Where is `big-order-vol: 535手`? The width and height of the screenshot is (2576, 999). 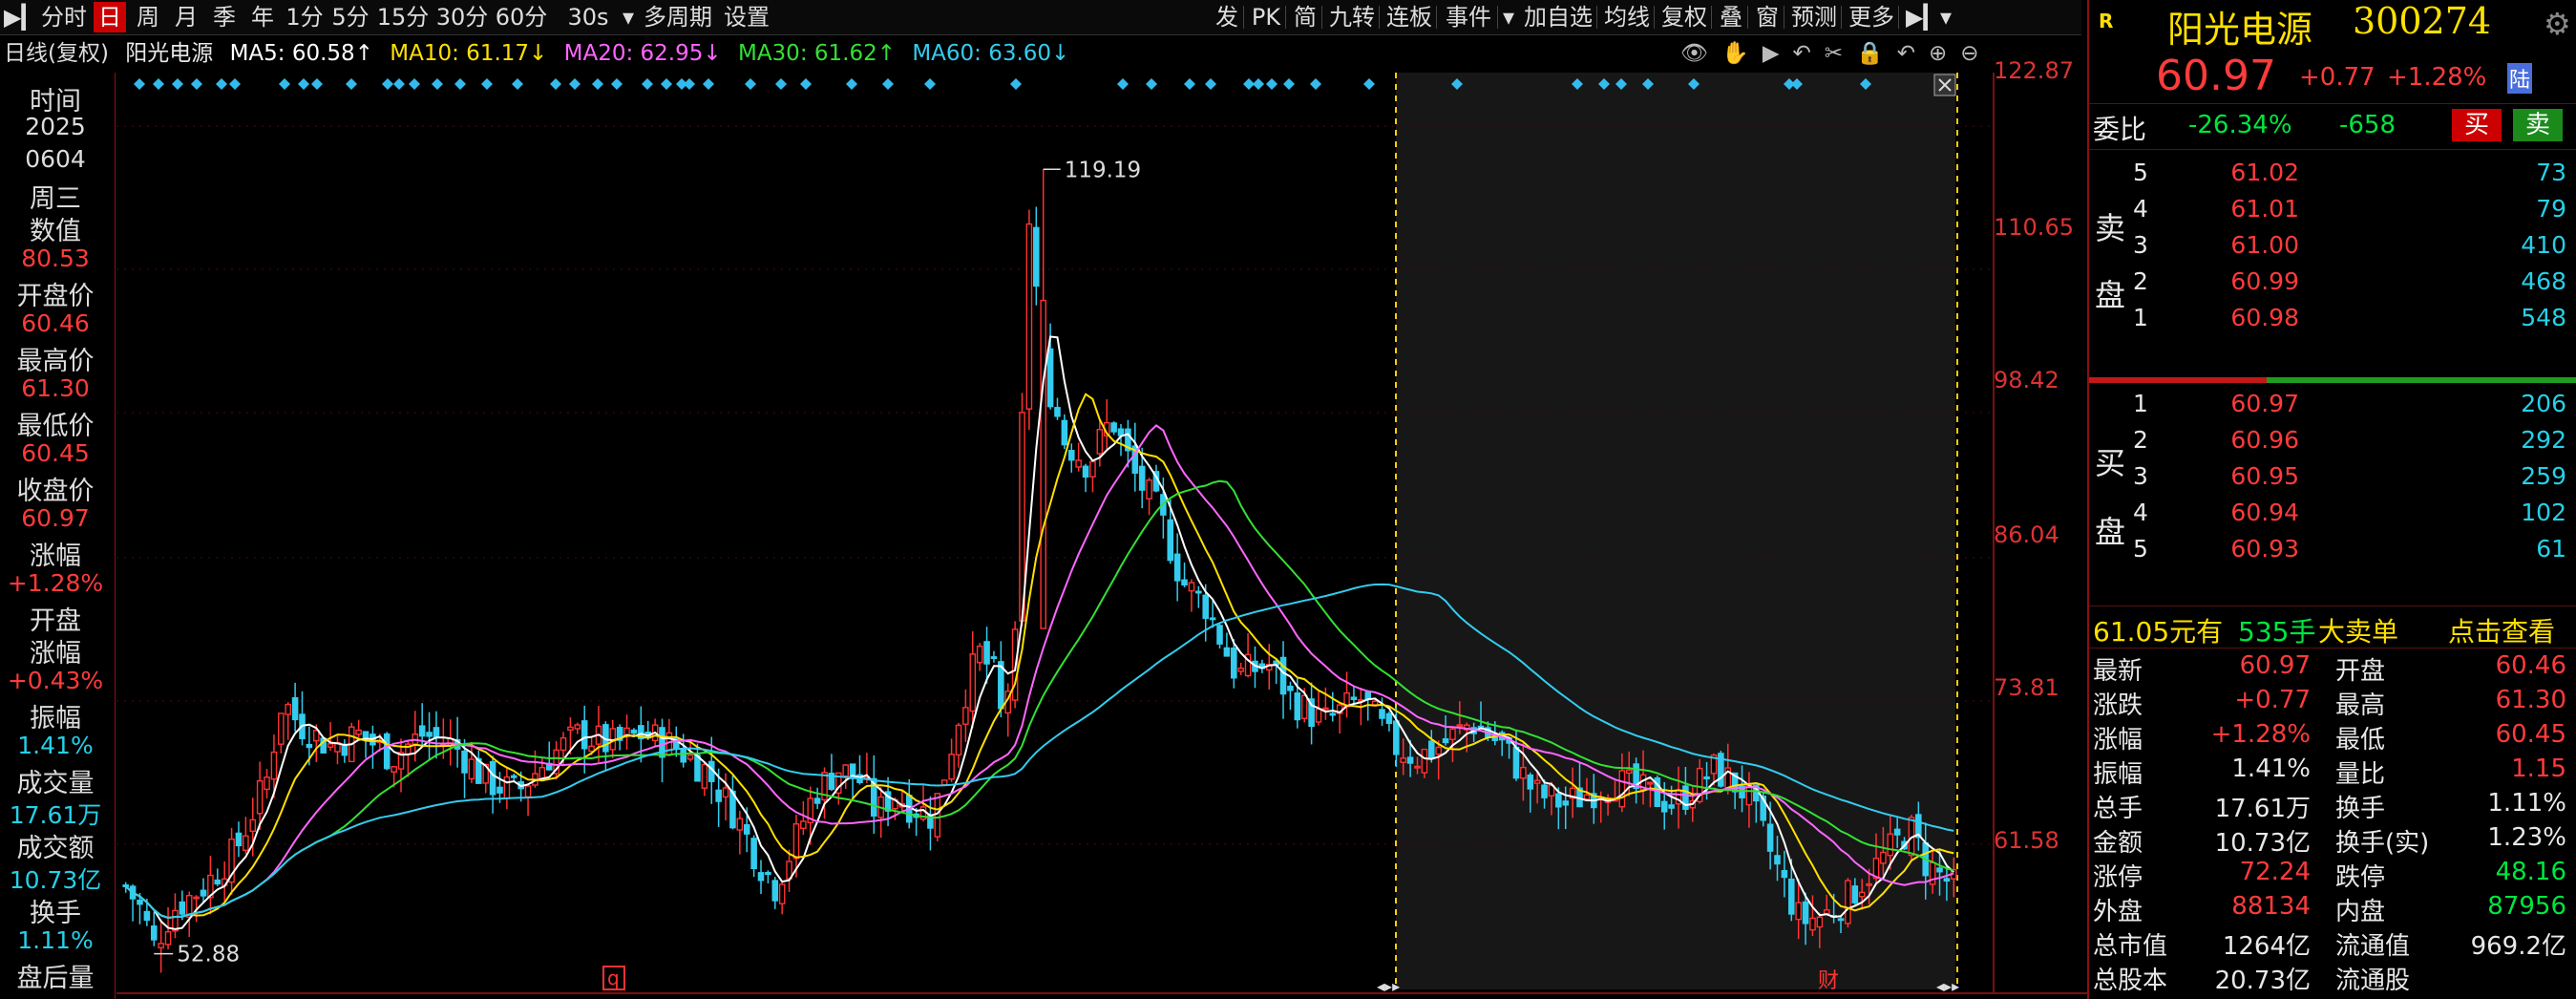
big-order-vol: 535手 is located at coordinates (2277, 632).